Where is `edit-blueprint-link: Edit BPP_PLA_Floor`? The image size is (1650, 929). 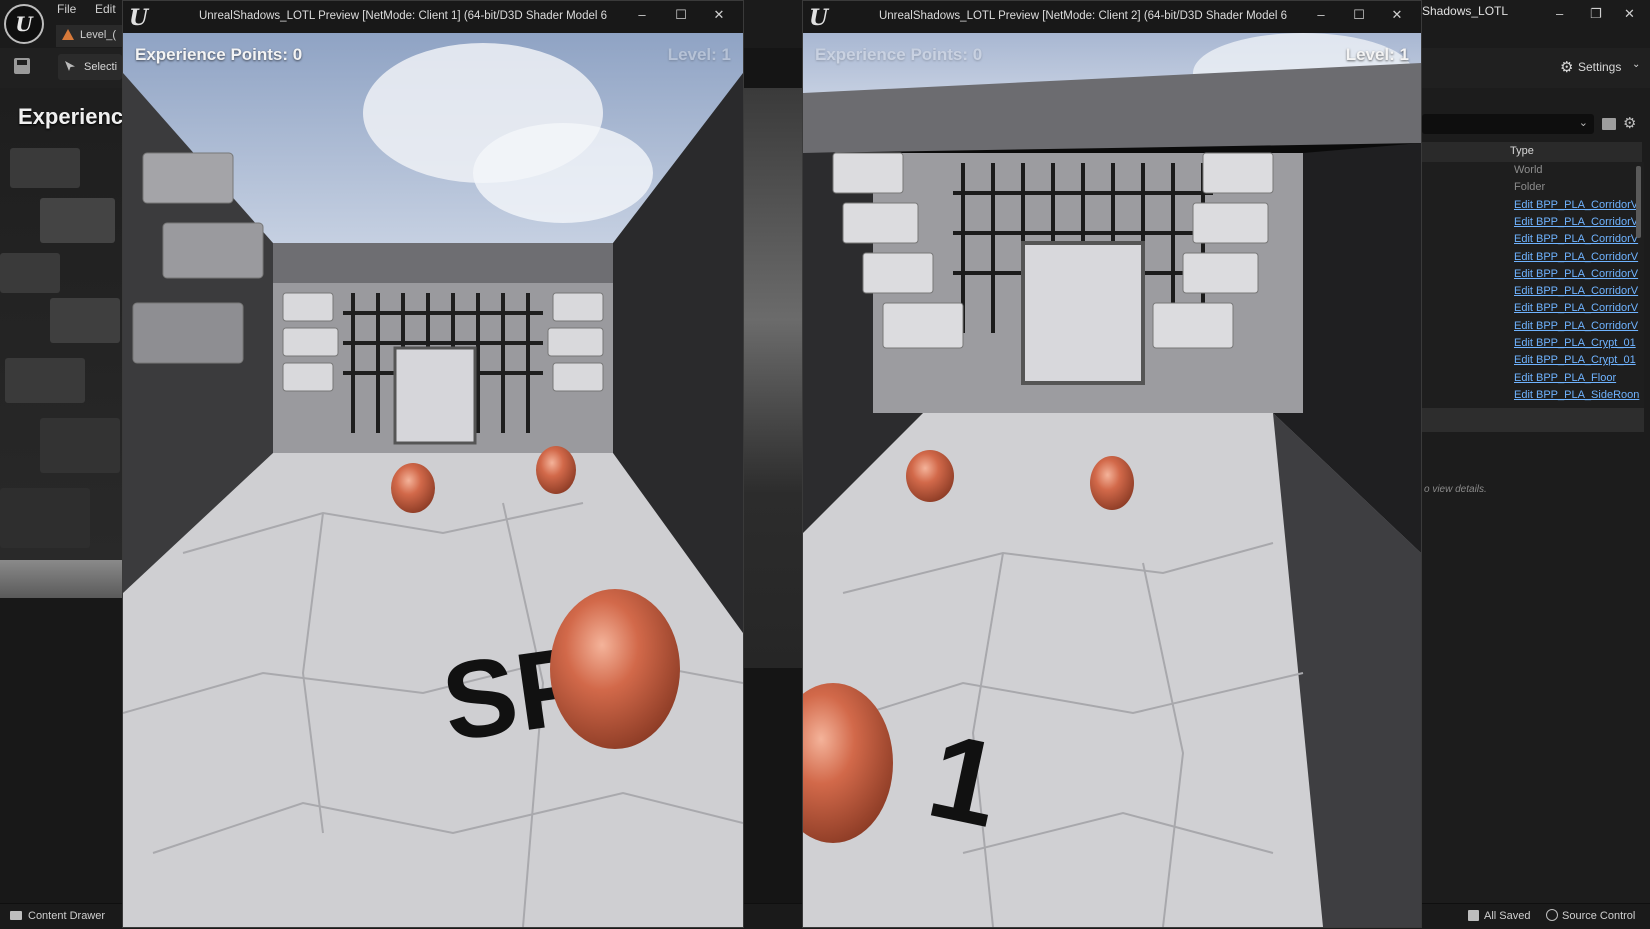
edit-blueprint-link: Edit BPP_PLA_Floor is located at coordinates (1565, 378).